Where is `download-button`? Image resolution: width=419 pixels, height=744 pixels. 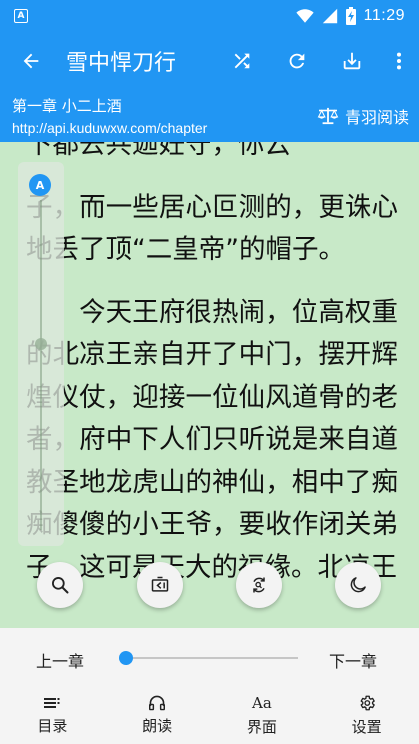 download-button is located at coordinates (351, 61).